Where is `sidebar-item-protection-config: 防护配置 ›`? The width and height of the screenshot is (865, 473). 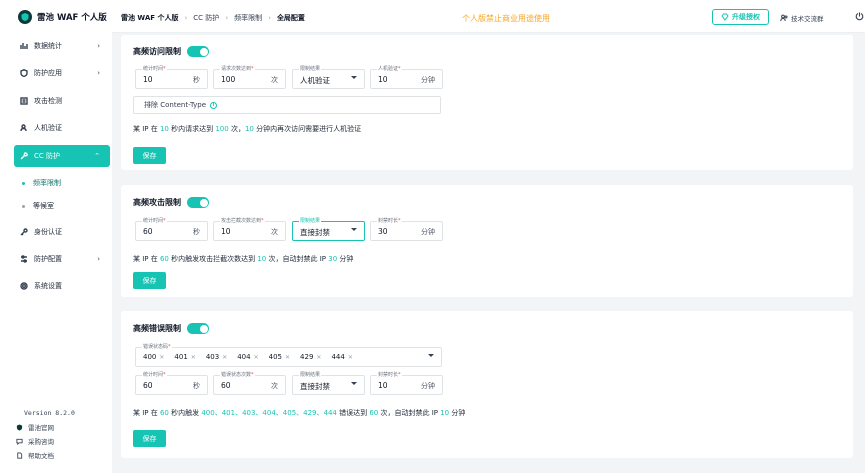
sidebar-item-protection-config: 防护配置 › is located at coordinates (62, 259).